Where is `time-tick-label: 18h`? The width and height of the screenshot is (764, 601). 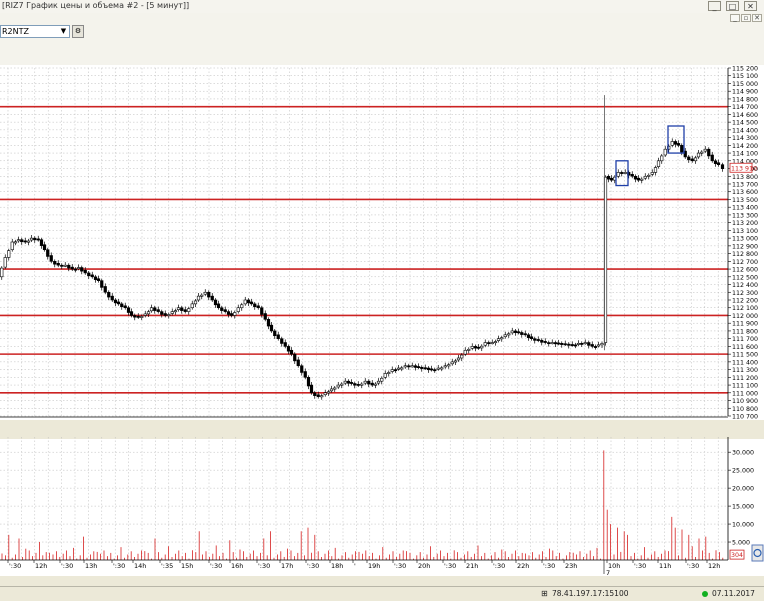
time-tick-label: 18h is located at coordinates (337, 566).